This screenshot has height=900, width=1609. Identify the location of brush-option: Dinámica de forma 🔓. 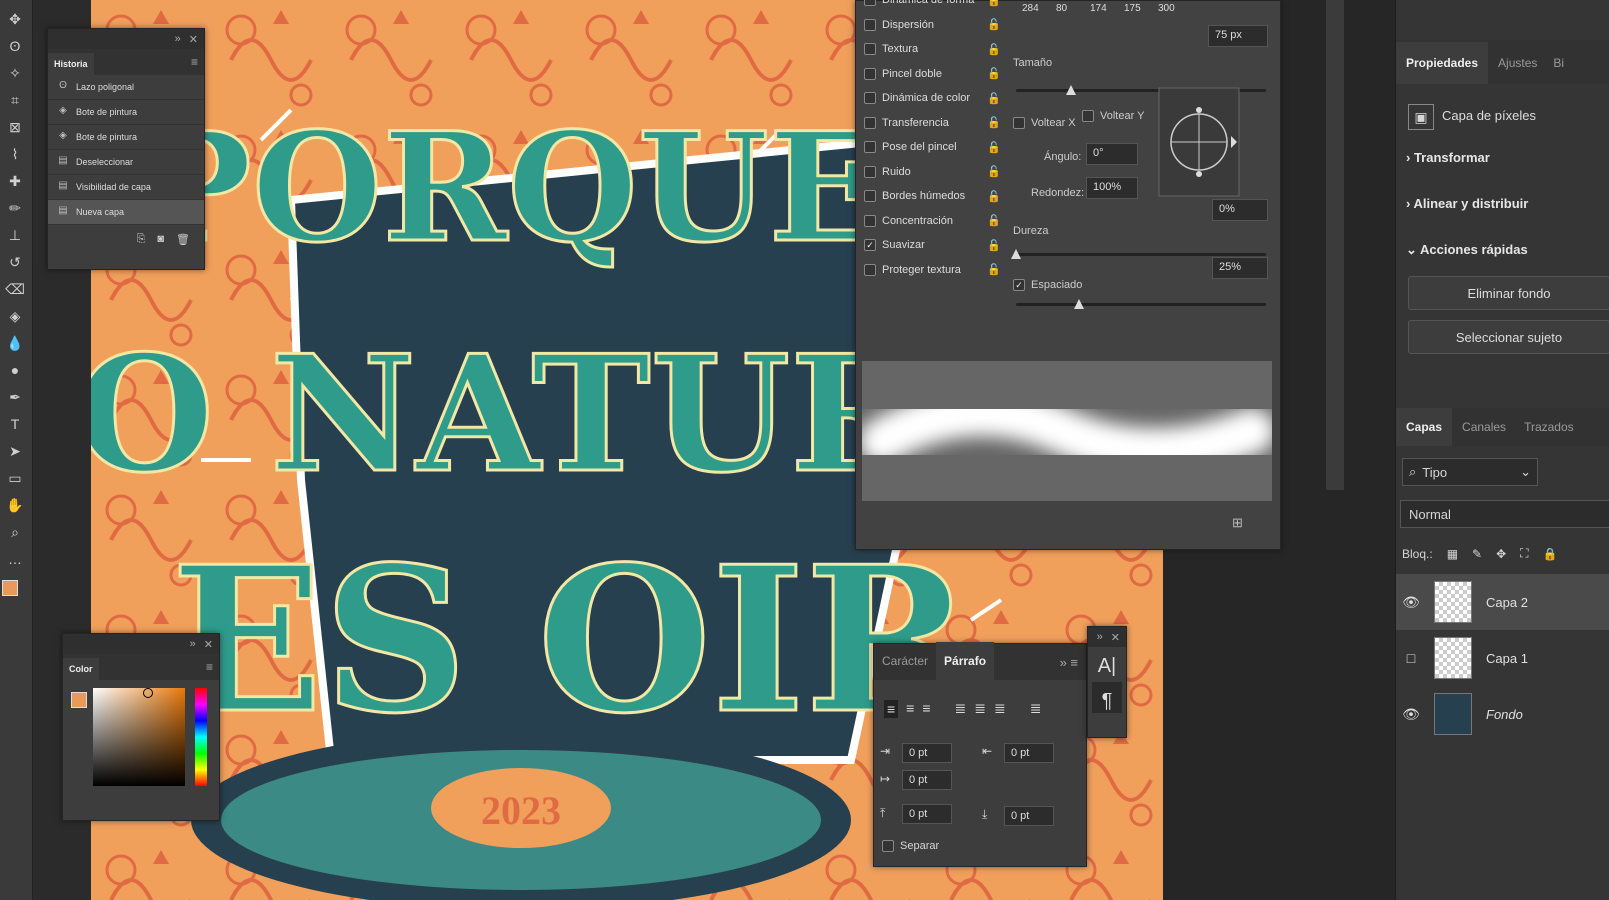
(932, 5).